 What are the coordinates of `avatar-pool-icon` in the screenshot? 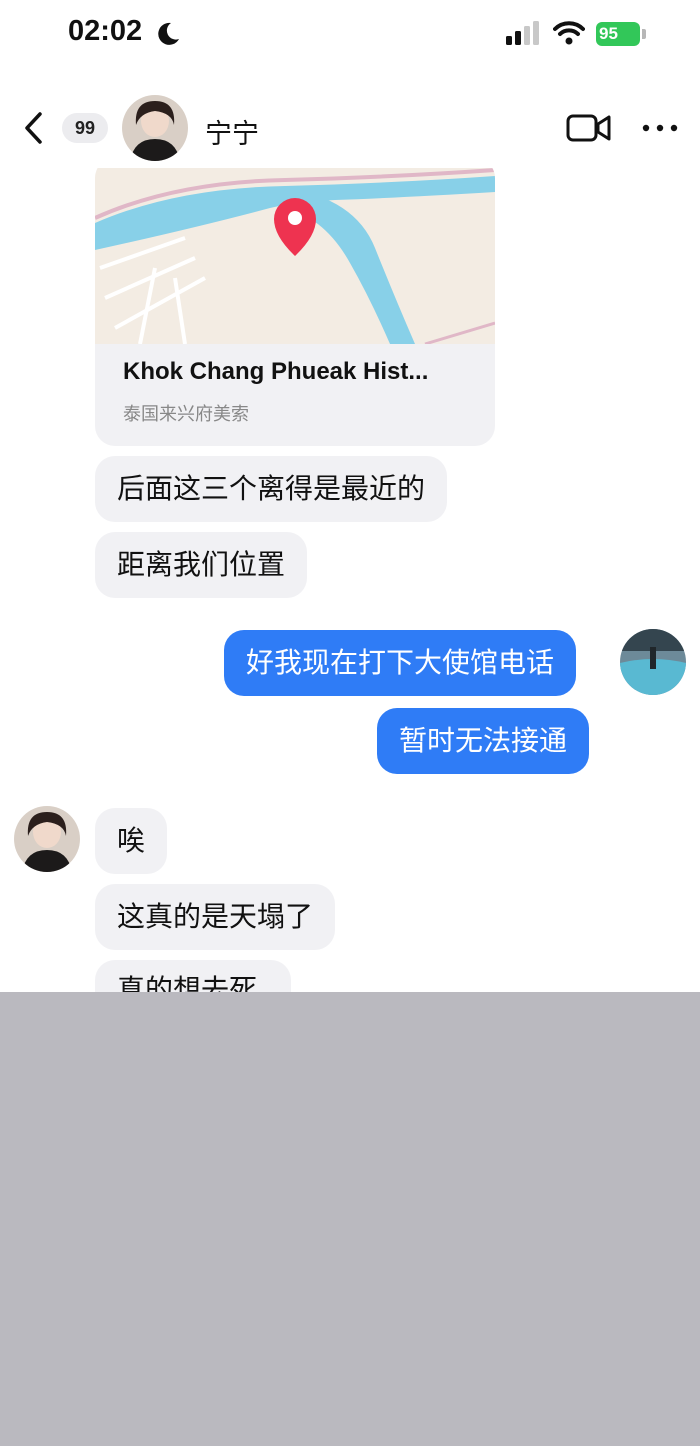 It's located at (653, 662).